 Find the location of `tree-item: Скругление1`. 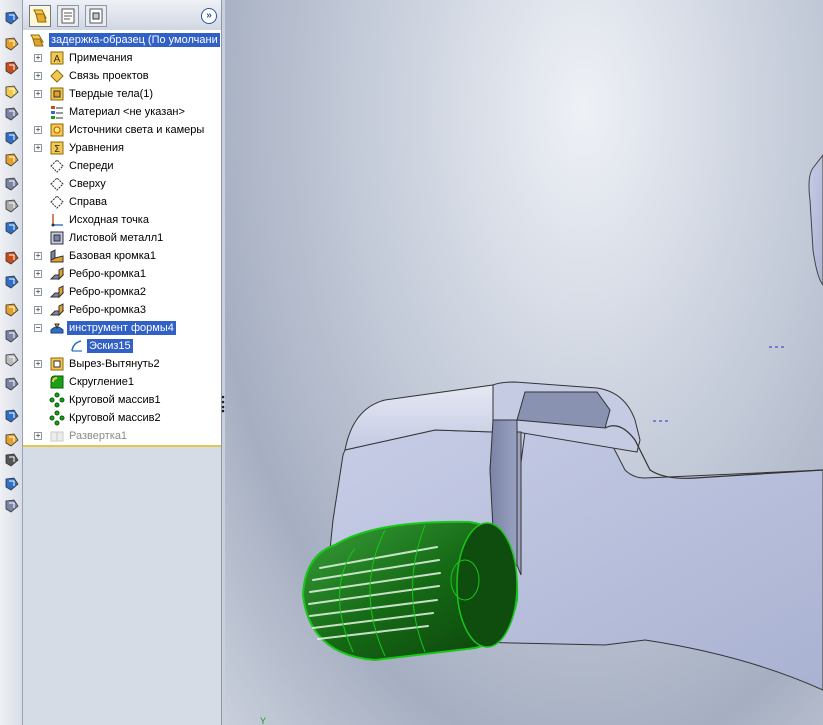

tree-item: Скругление1 is located at coordinates (122, 382).